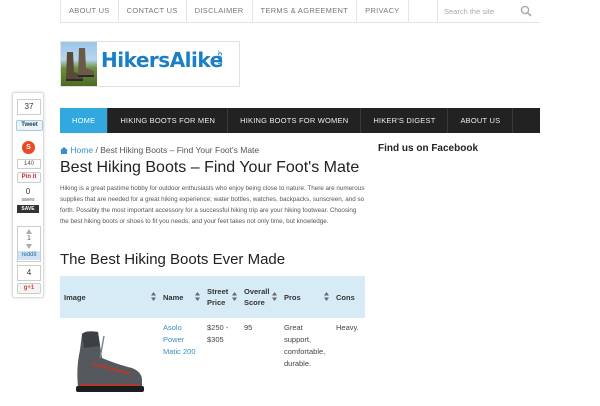 The image size is (600, 406). Describe the element at coordinates (29, 177) in the screenshot. I see `pin-it-button: Pin it` at that location.